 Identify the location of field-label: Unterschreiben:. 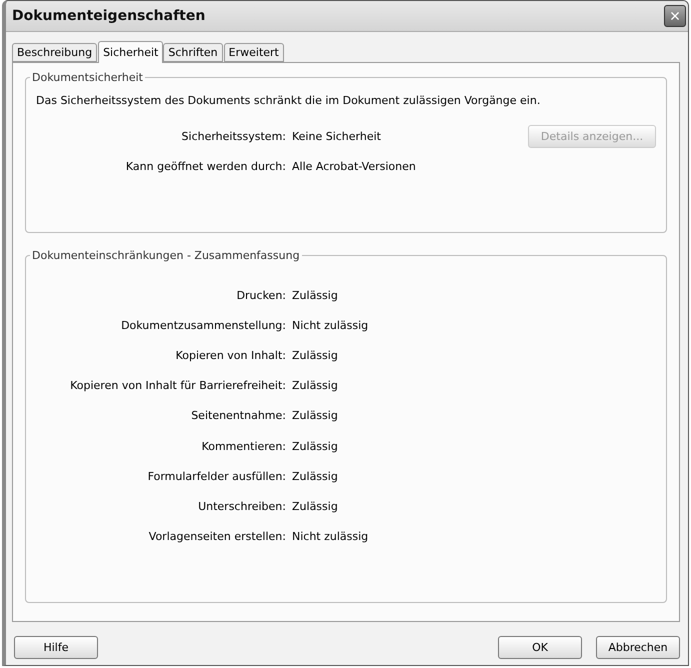
(241, 506).